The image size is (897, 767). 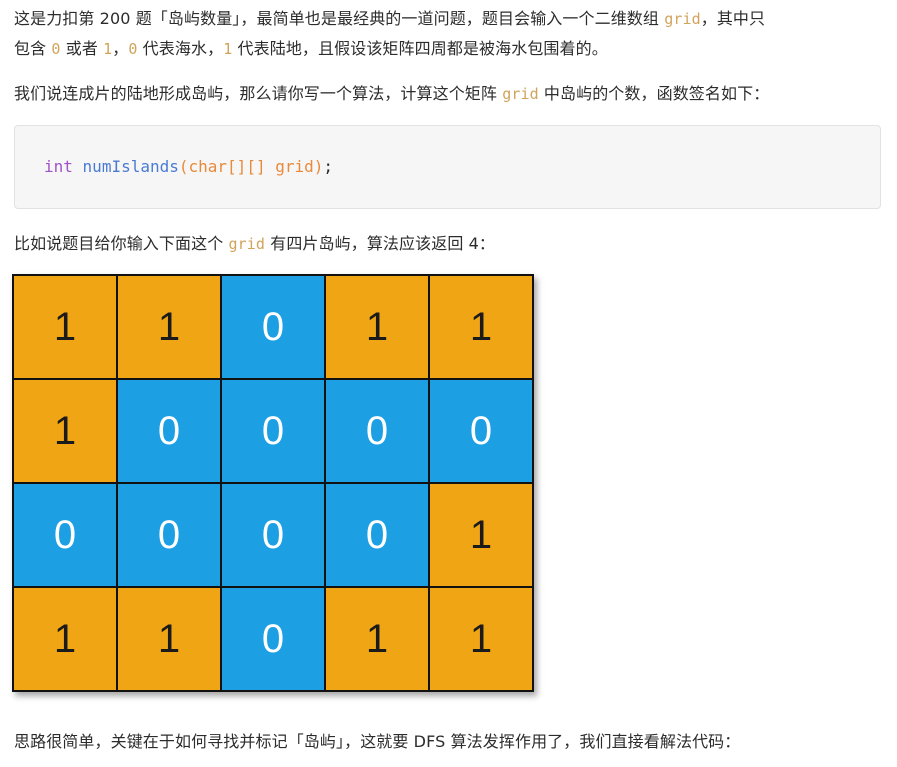 What do you see at coordinates (180, 48) in the screenshot?
I see `text-segment: 代表海水，` at bounding box center [180, 48].